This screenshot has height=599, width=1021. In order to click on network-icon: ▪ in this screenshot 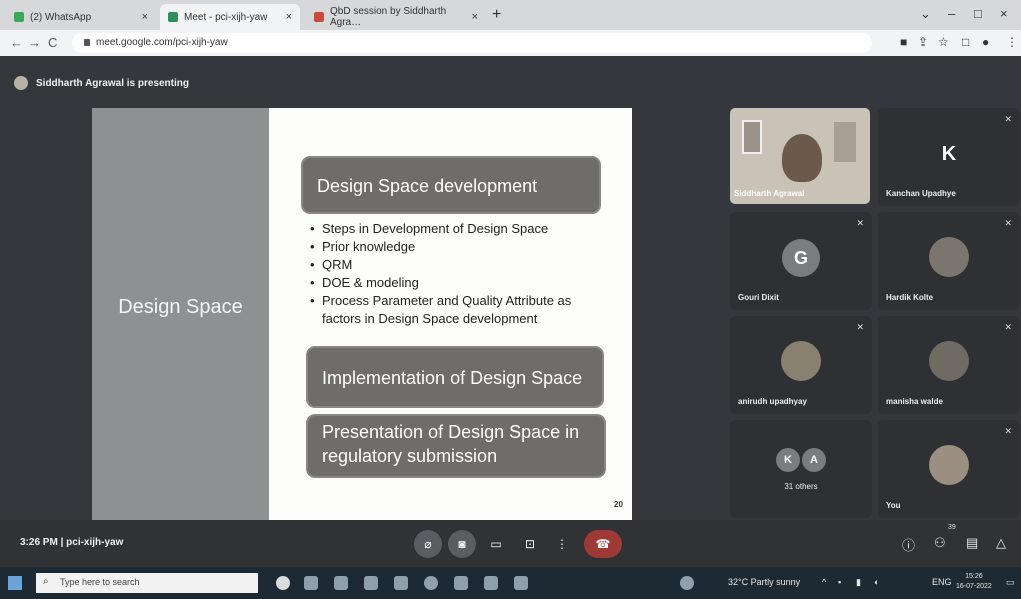, I will do `click(839, 582)`.